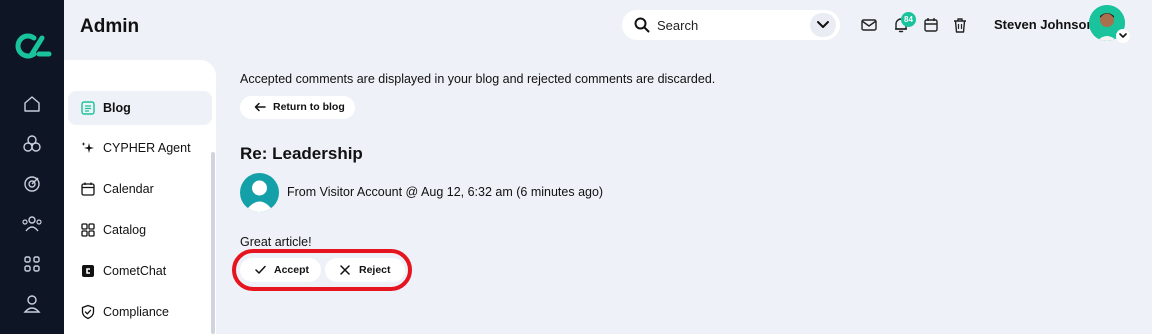 This screenshot has height=334, width=1152. I want to click on catalog-grid-icon, so click(88, 230).